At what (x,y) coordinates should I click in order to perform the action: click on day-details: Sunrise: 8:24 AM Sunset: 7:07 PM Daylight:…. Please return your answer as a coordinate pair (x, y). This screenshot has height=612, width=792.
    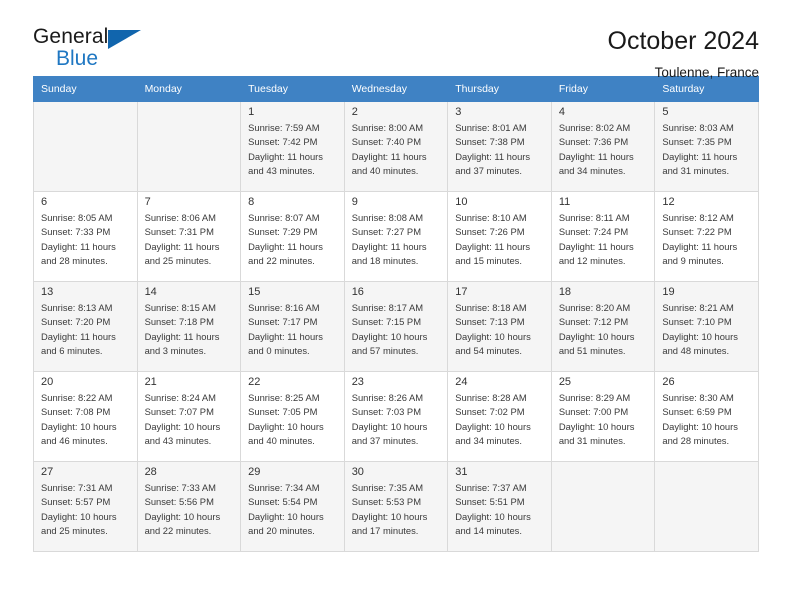
    Looking at the image, I should click on (189, 419).